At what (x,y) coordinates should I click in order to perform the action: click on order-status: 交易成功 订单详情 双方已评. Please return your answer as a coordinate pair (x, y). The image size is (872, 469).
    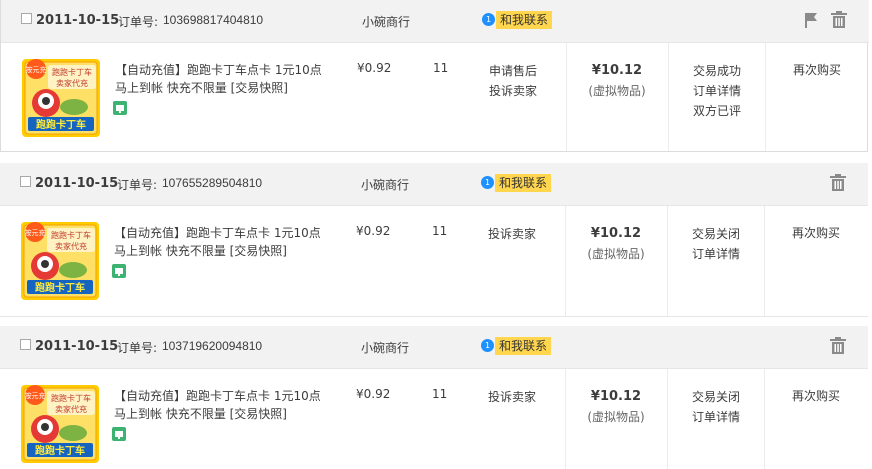
    Looking at the image, I should click on (717, 91).